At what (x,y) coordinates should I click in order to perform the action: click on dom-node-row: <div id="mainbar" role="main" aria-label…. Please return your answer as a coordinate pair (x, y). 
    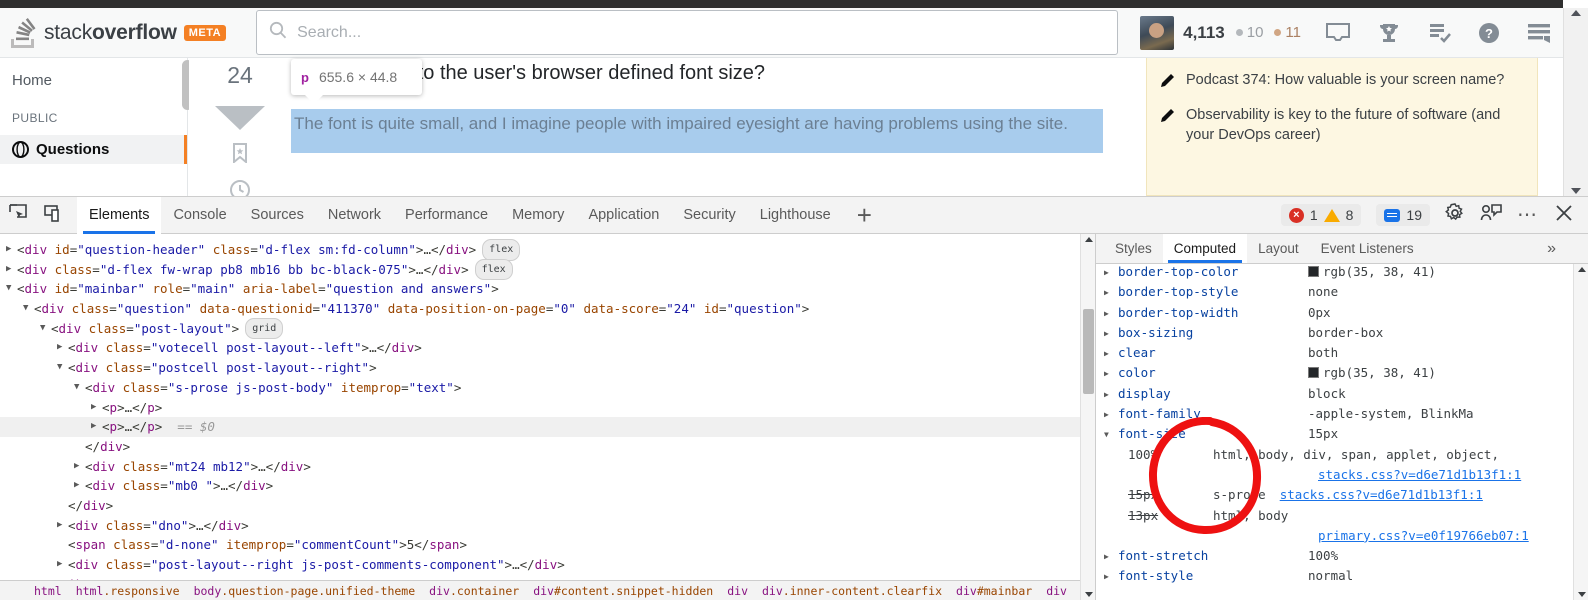
    Looking at the image, I should click on (547, 289).